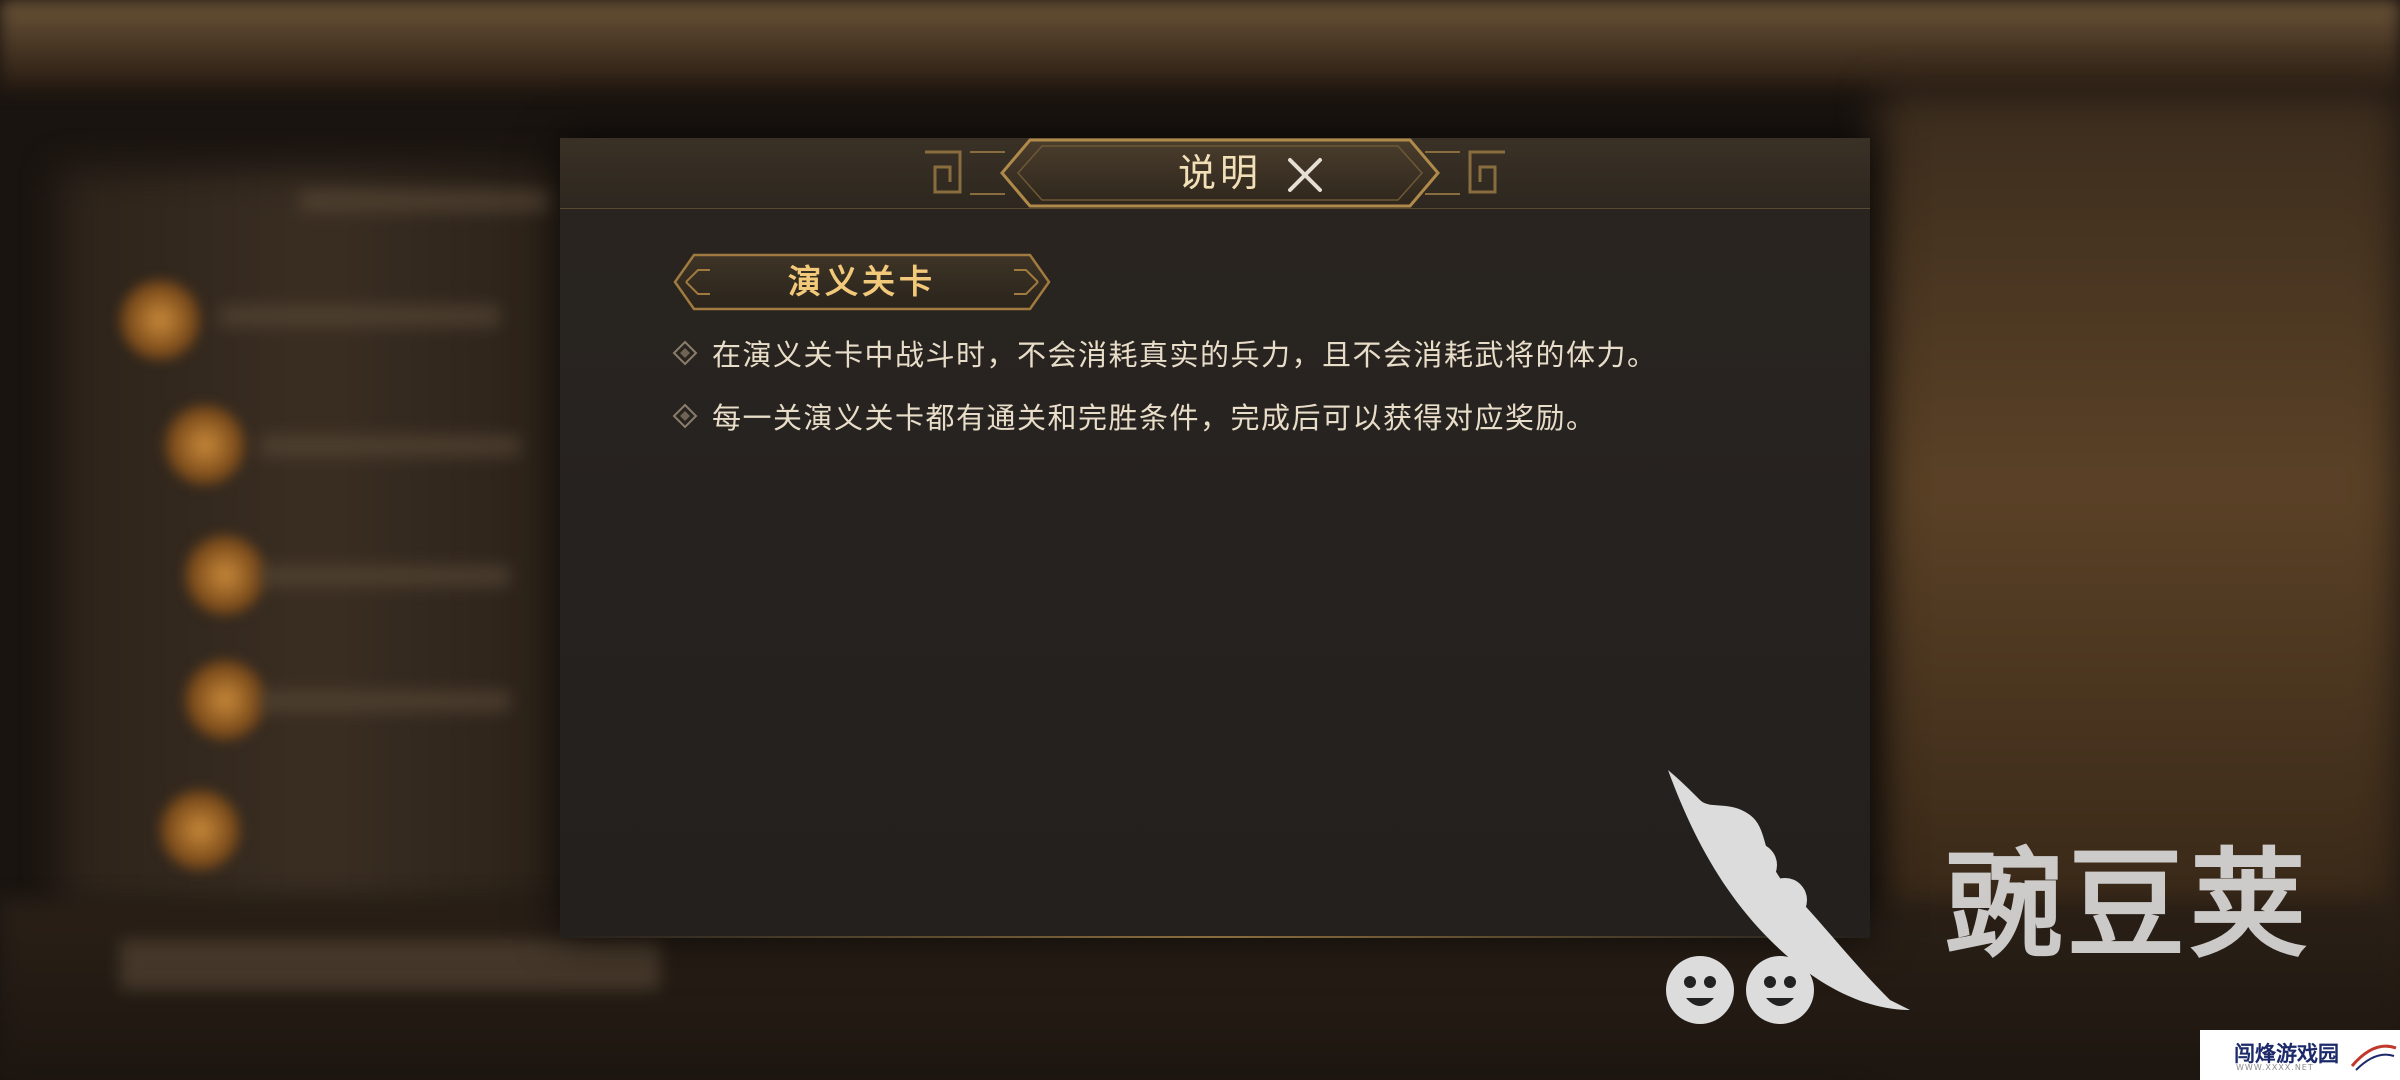  What do you see at coordinates (1185, 355) in the screenshot?
I see `list-item-text: 在演义关卡中战斗时，不会消耗真实的兵力，且不会消耗武将的体力。` at bounding box center [1185, 355].